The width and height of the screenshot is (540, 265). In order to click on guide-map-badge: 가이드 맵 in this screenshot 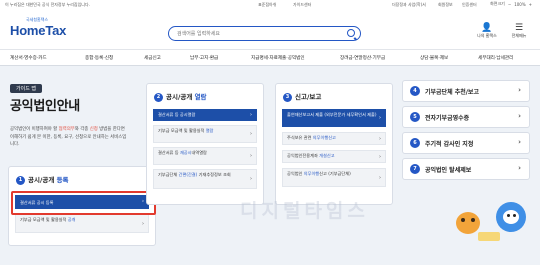, I will do `click(26, 88)`.